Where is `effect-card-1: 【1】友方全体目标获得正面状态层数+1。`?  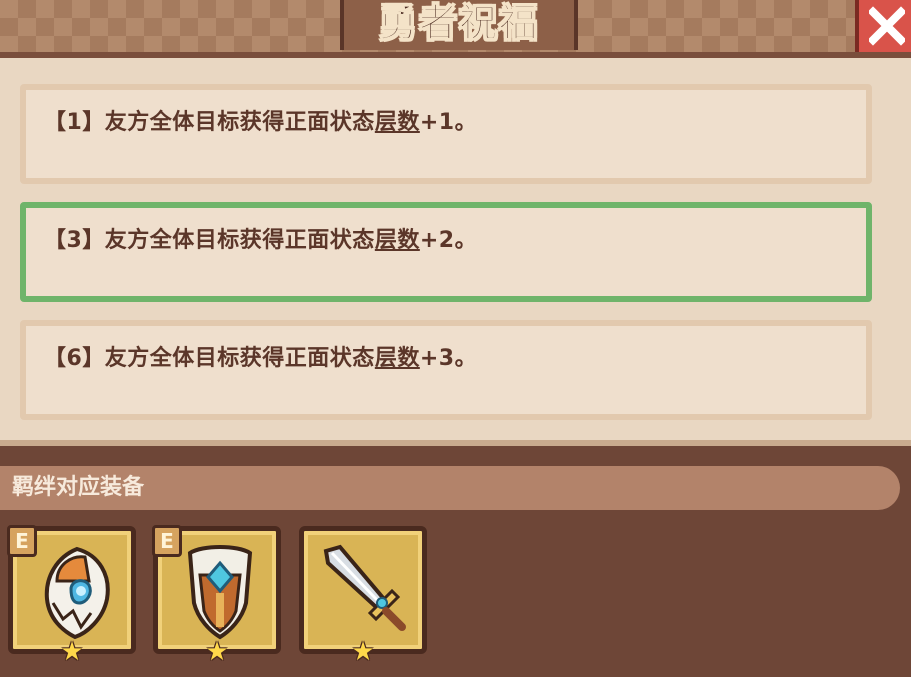
effect-card-1: 【1】友方全体目标获得正面状态层数+1。 is located at coordinates (446, 134).